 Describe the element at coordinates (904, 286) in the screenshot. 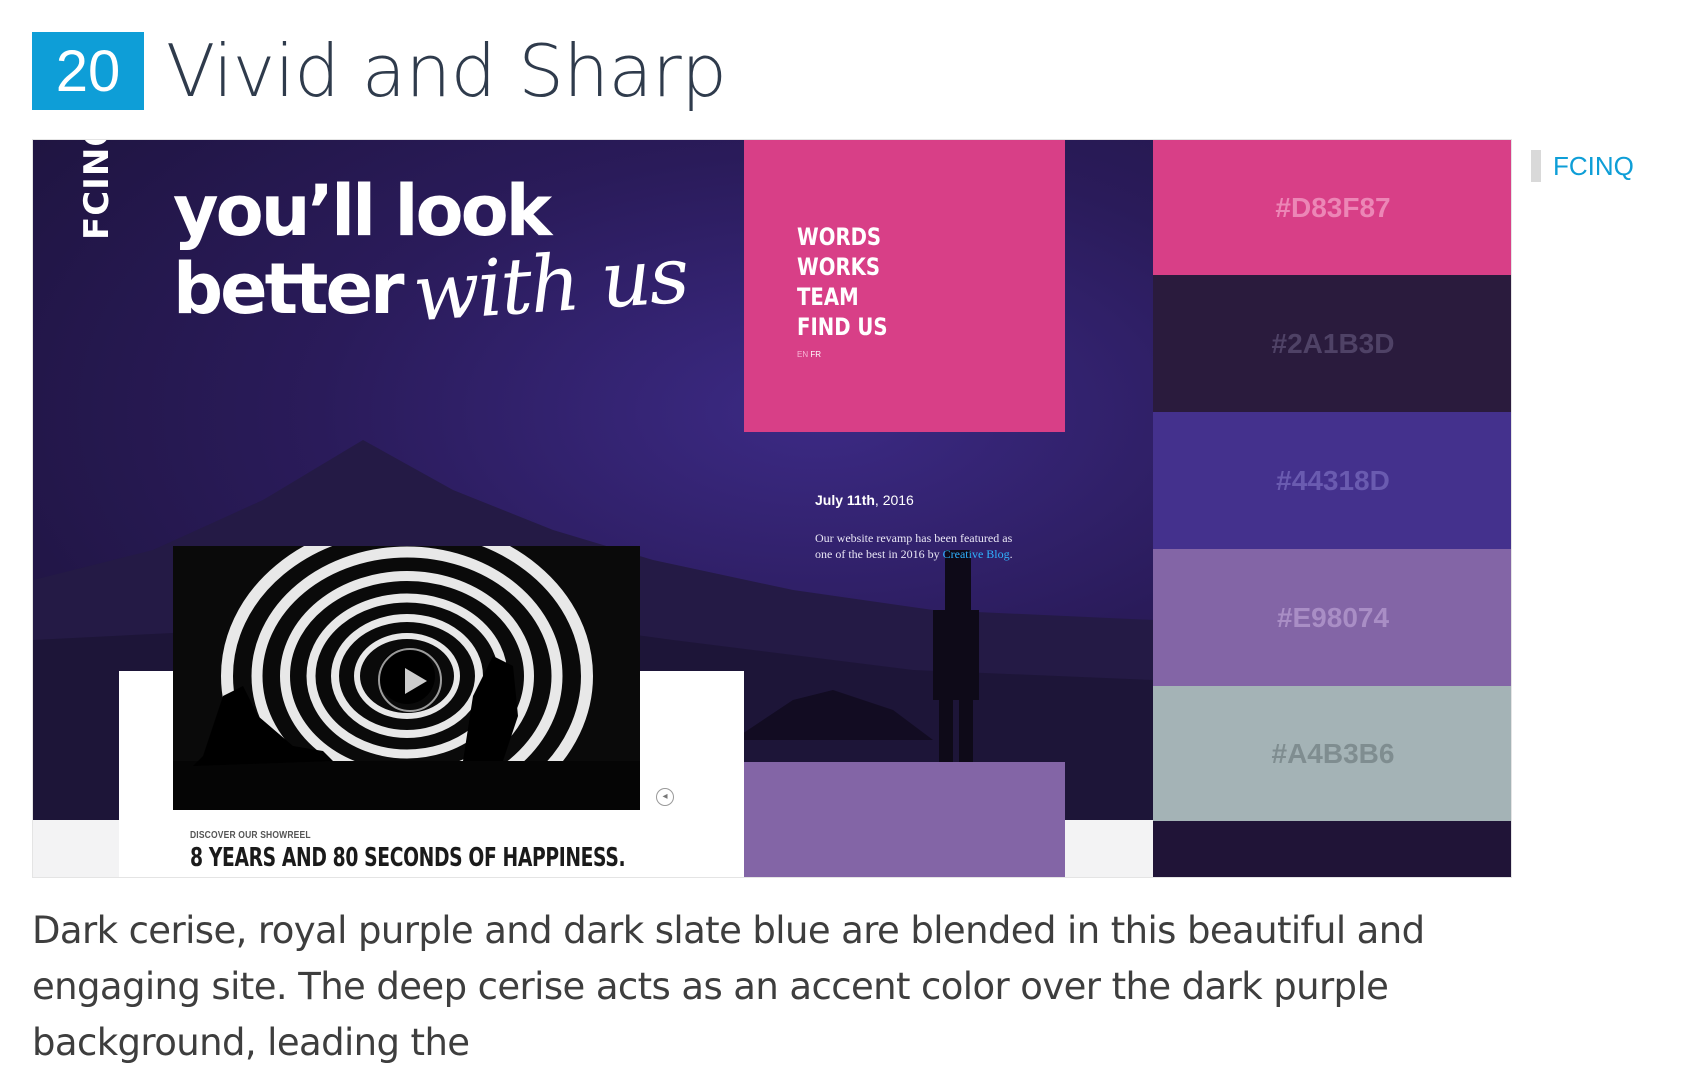

I see `nav-menu-panel: WORDS WORKS TEAM FIND US EN FR` at that location.